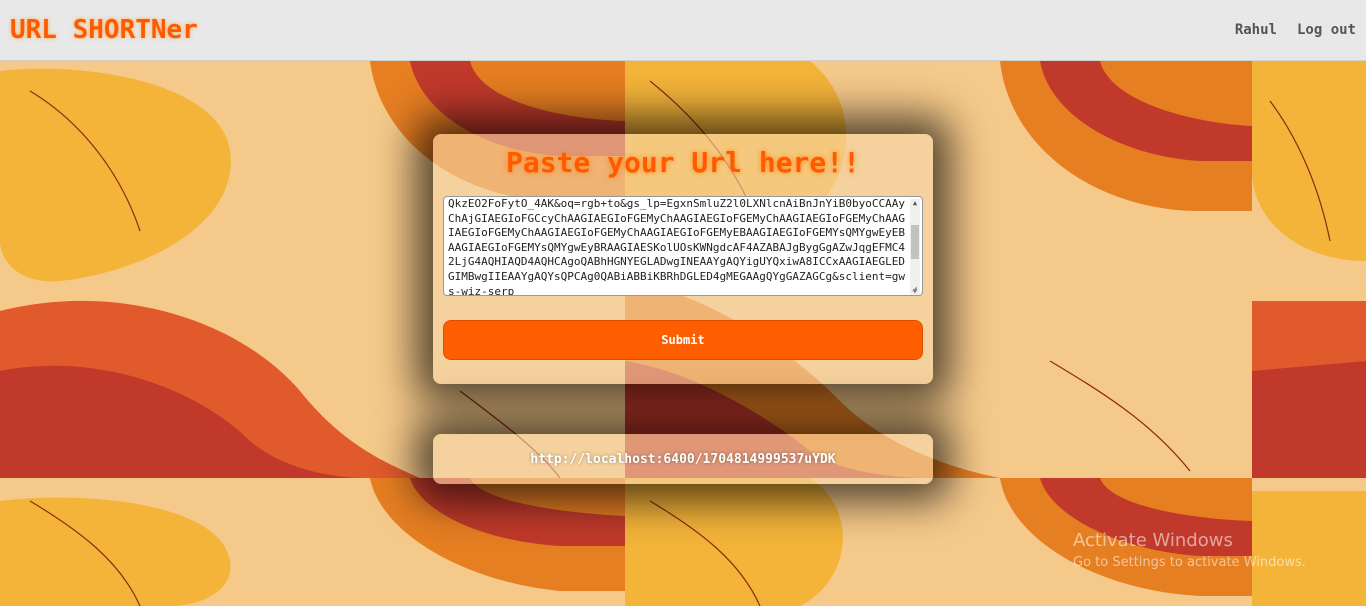 Image resolution: width=1366 pixels, height=606 pixels. Describe the element at coordinates (1189, 562) in the screenshot. I see `watermark-subtitle: Go to Settings to activate Windows.` at that location.